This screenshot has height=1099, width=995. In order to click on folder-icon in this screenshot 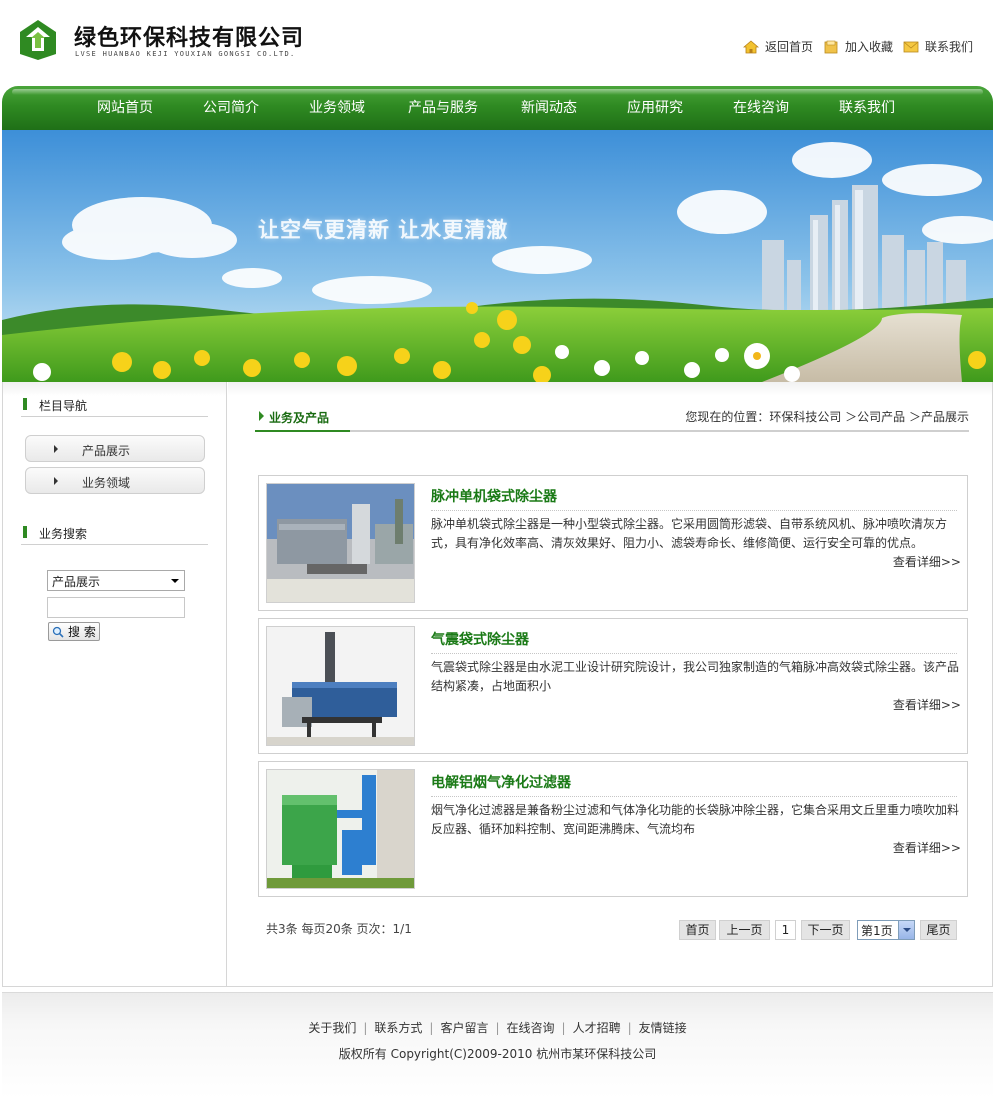, I will do `click(831, 46)`.